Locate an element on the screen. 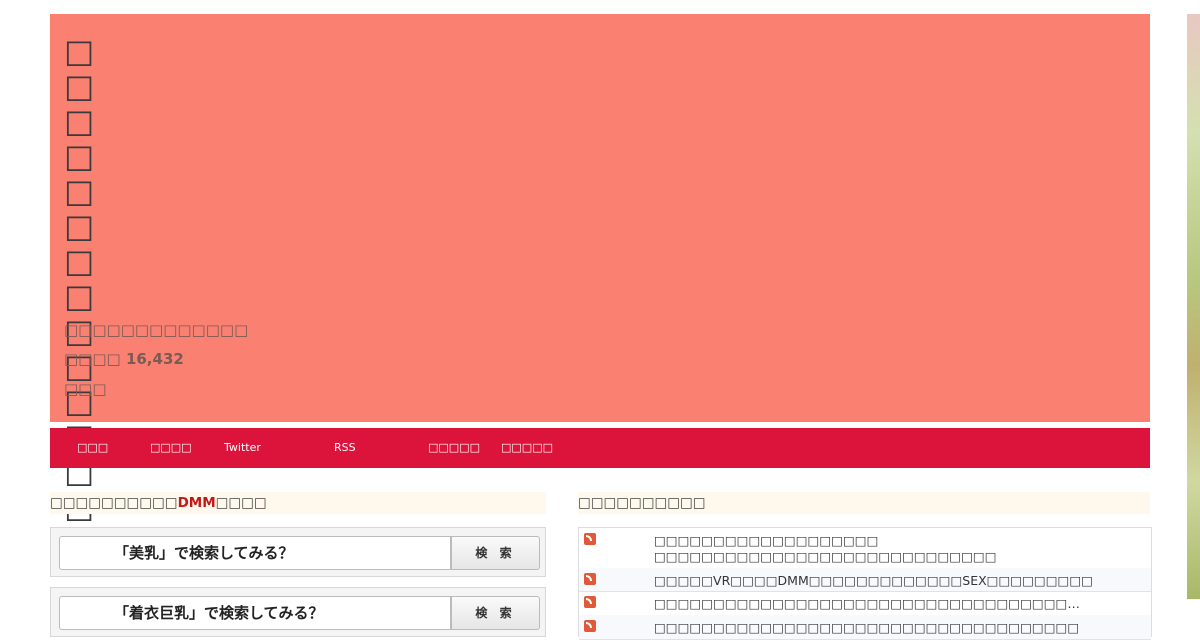 This screenshot has height=640, width=1200. nav-item-6: □□□□□ is located at coordinates (527, 448).